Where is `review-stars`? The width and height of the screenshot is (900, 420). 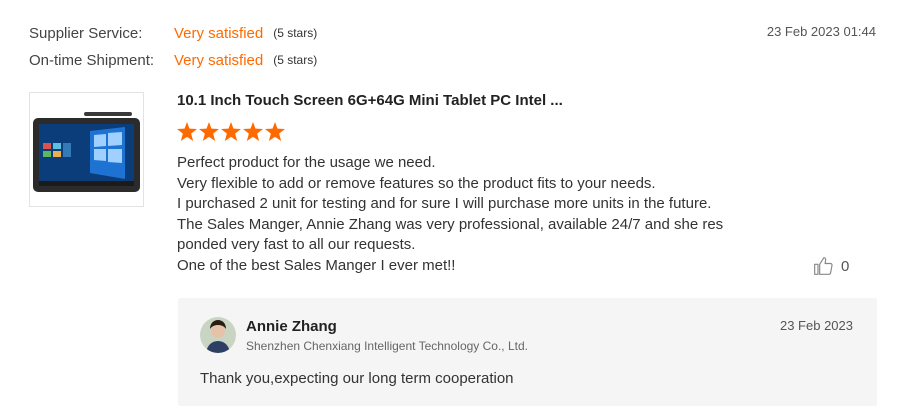 review-stars is located at coordinates (231, 131).